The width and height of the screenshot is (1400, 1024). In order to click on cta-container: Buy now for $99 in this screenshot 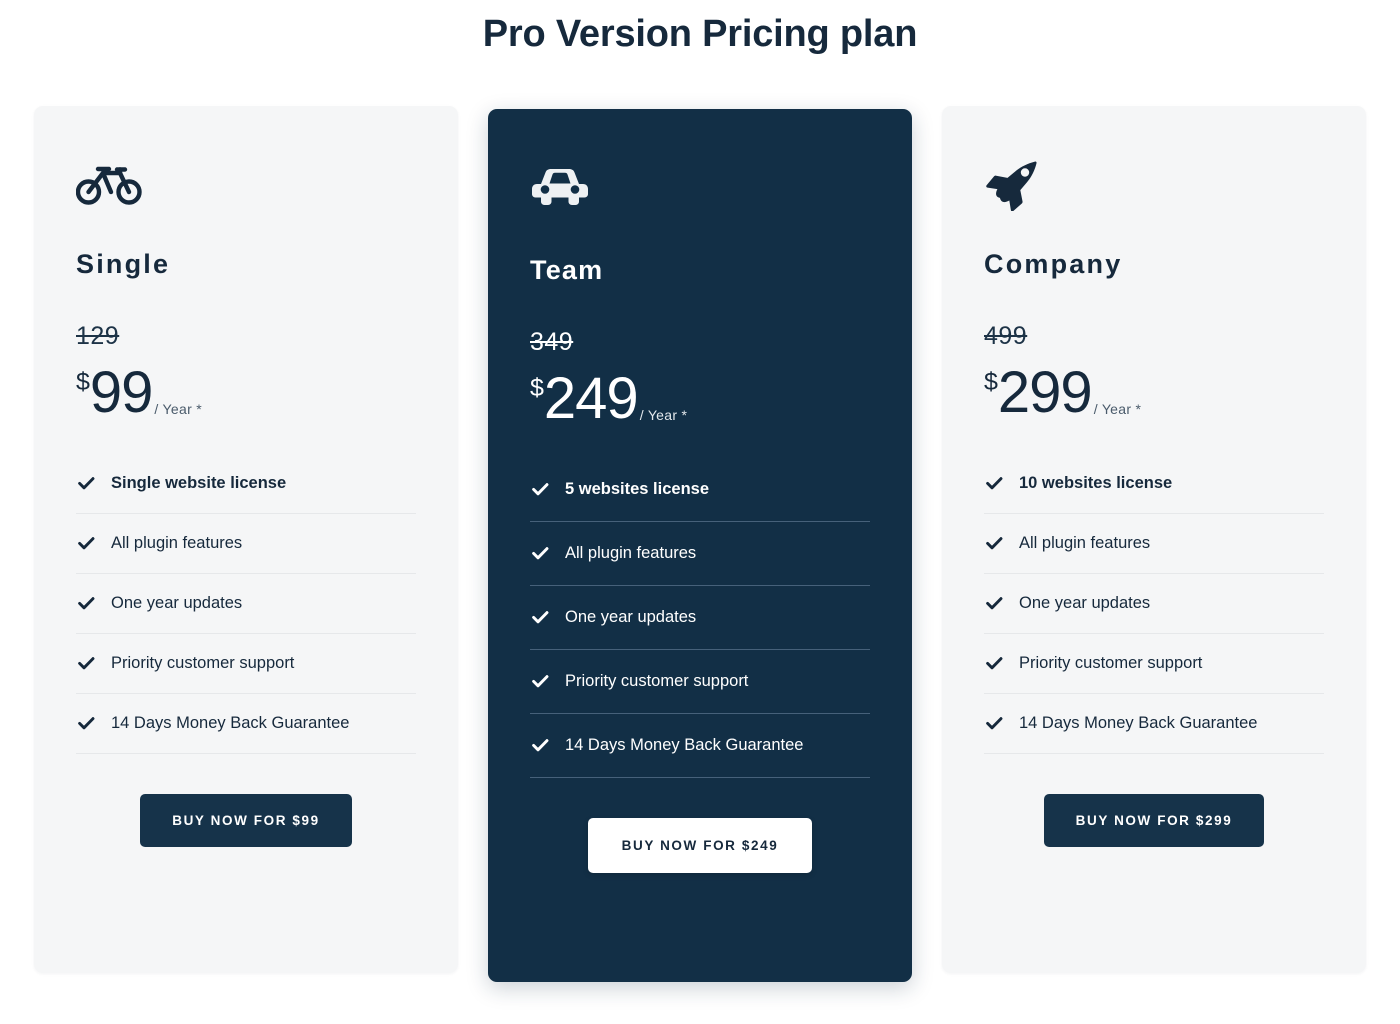, I will do `click(246, 820)`.